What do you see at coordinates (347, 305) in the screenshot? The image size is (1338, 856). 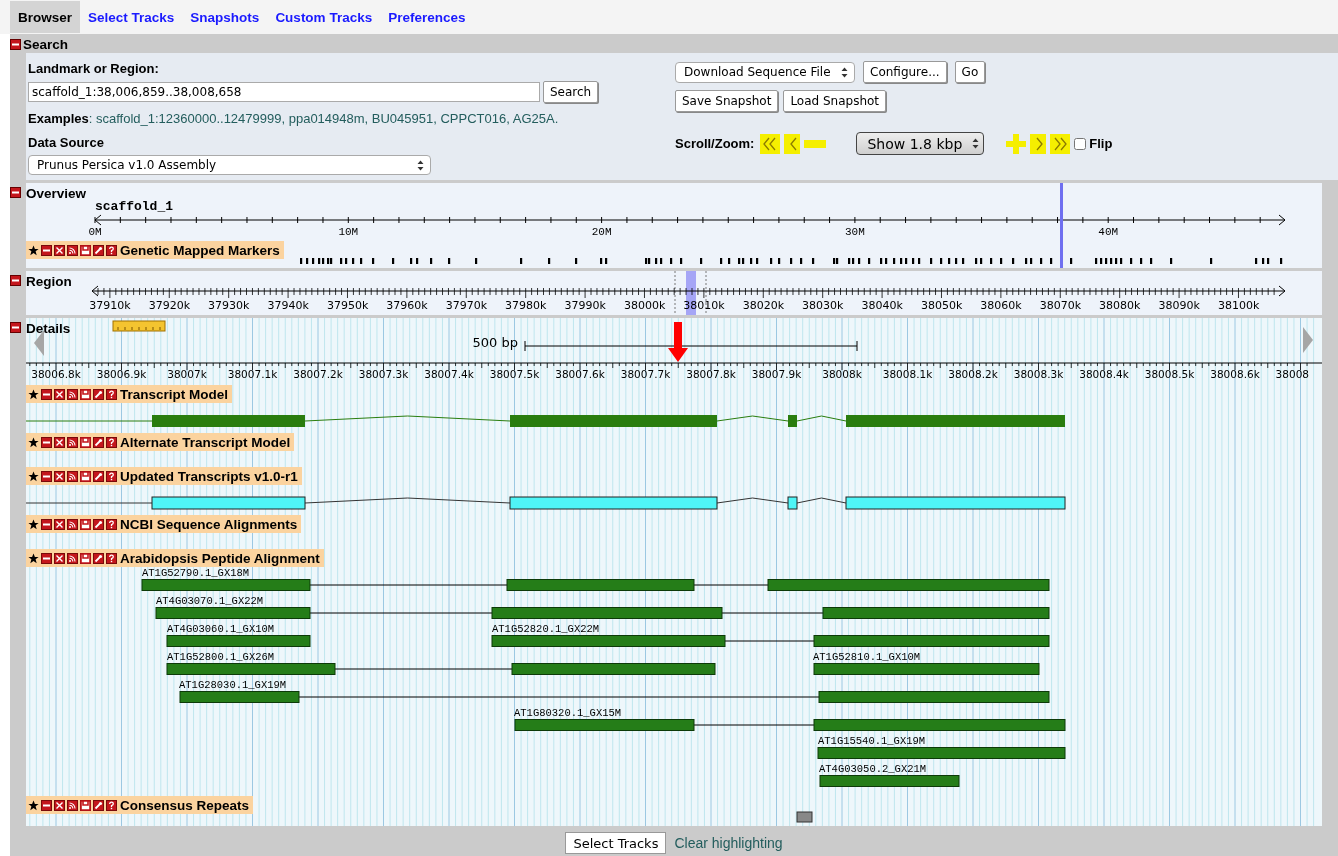 I see `ruler-label: 37950k` at bounding box center [347, 305].